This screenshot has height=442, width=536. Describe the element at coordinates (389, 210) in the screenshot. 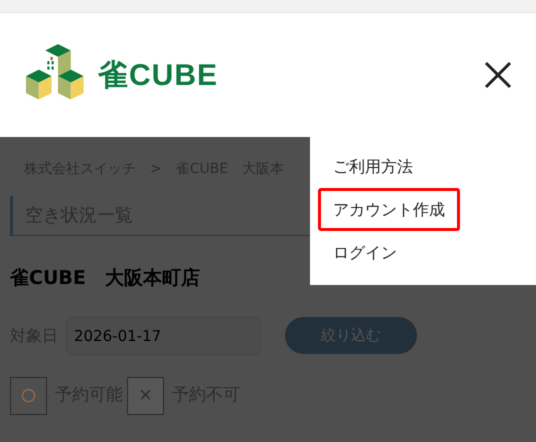

I see `menu-item: アカウント作成` at that location.